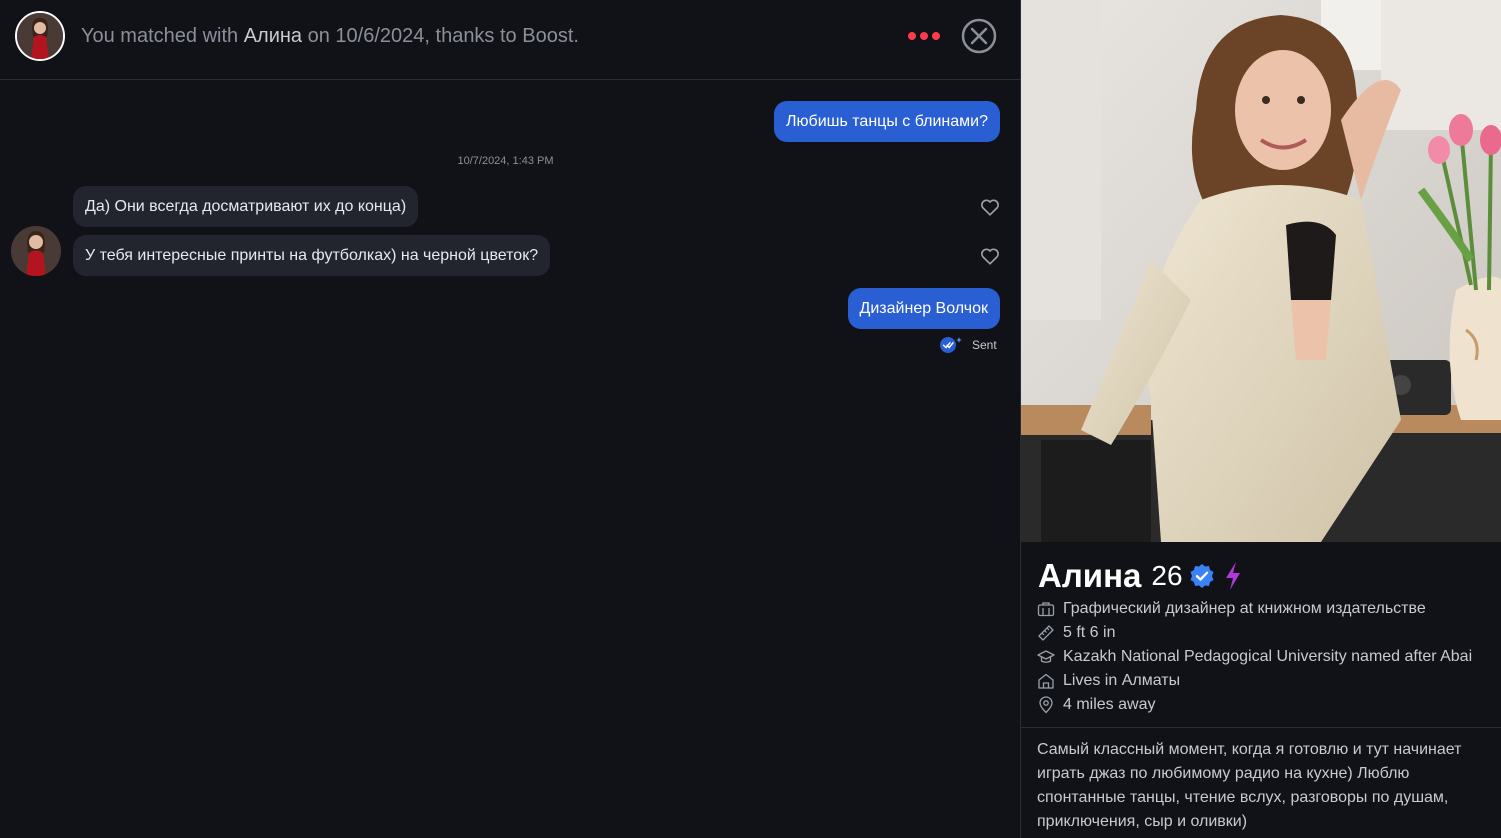 The height and width of the screenshot is (838, 1501). What do you see at coordinates (1122, 680) in the screenshot?
I see `lives-text: Lives in Алматы` at bounding box center [1122, 680].